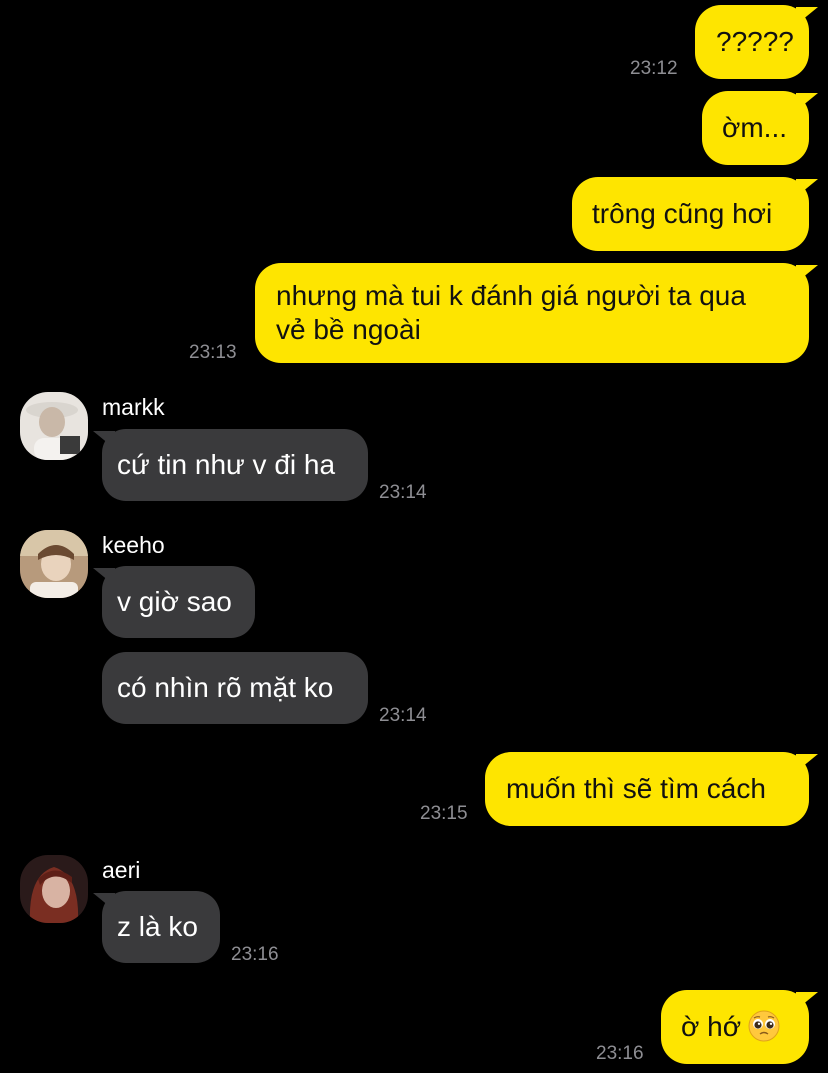 The height and width of the screenshot is (1073, 828). What do you see at coordinates (511, 295) in the screenshot?
I see `message-text-line: nhưng mà tui k đánh giá người ta qua` at bounding box center [511, 295].